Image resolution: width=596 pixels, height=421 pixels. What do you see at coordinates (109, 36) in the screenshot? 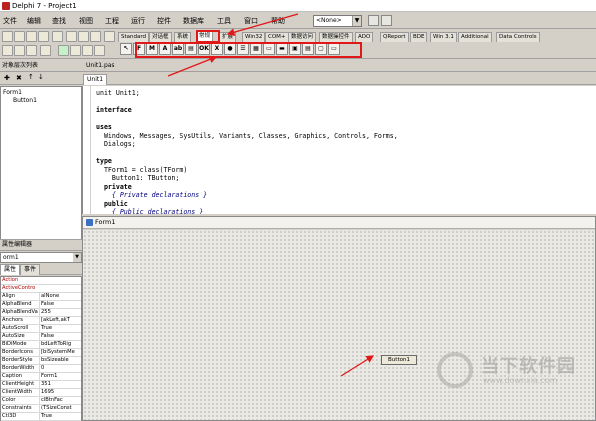
I see `new-form-icon` at bounding box center [109, 36].